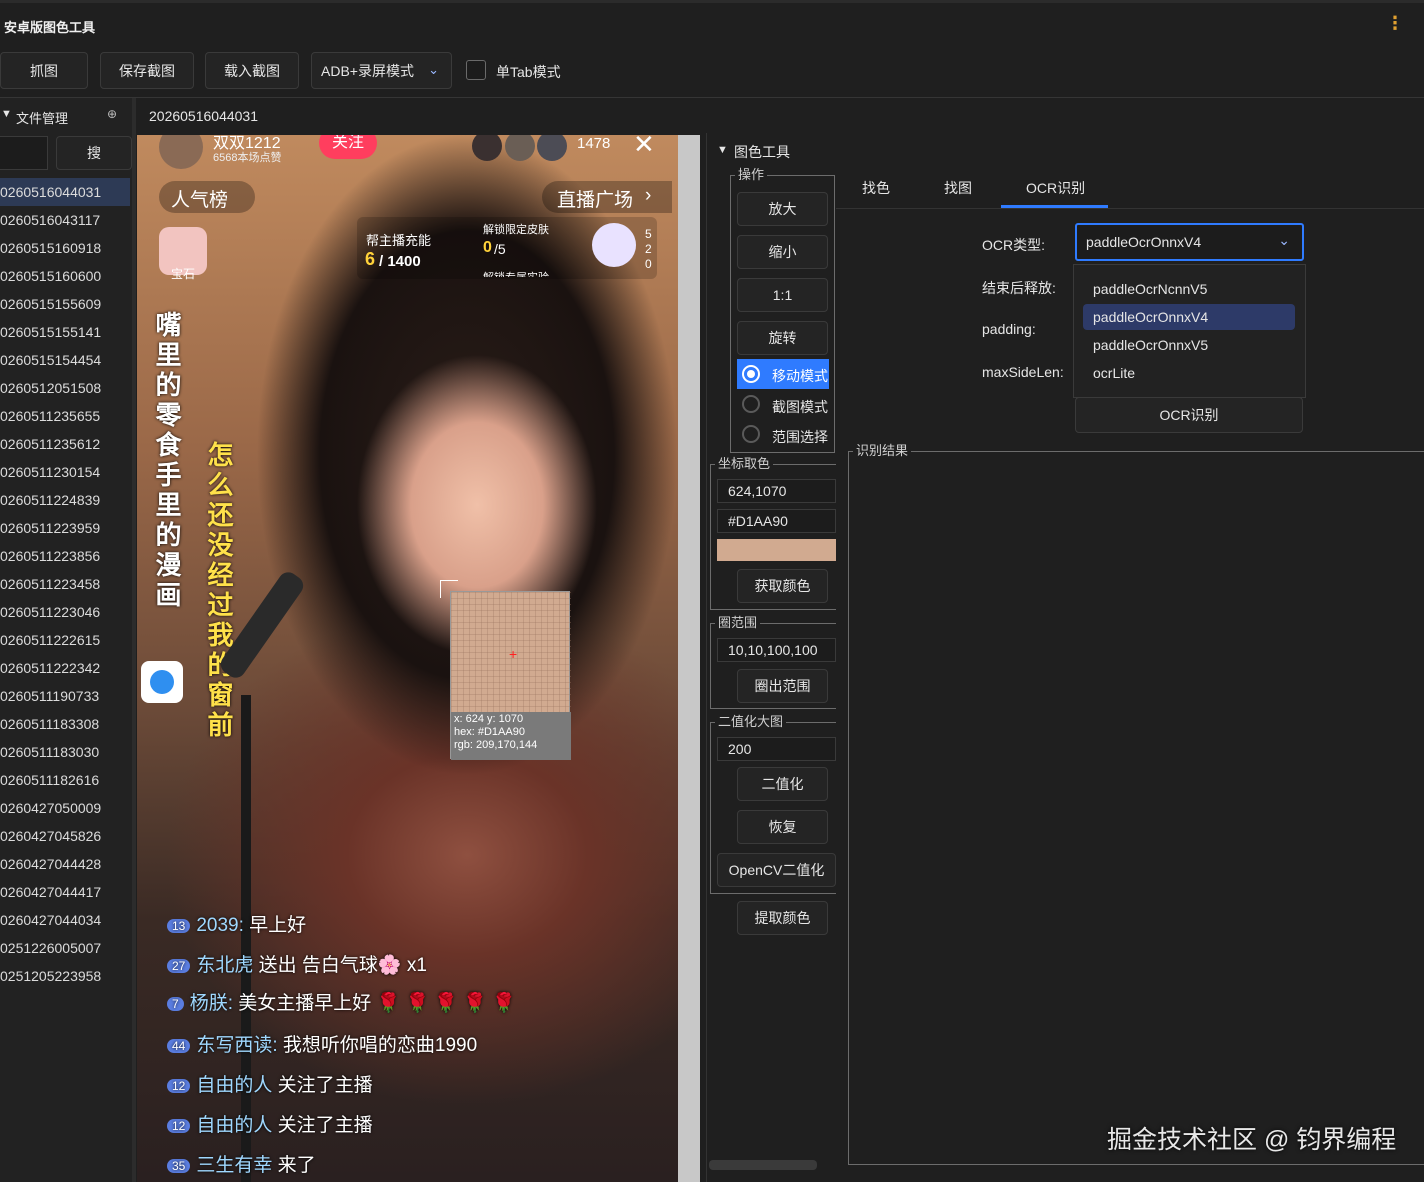 This screenshot has width=1424, height=1182. I want to click on file-list-item: 0260512051508, so click(65, 388).